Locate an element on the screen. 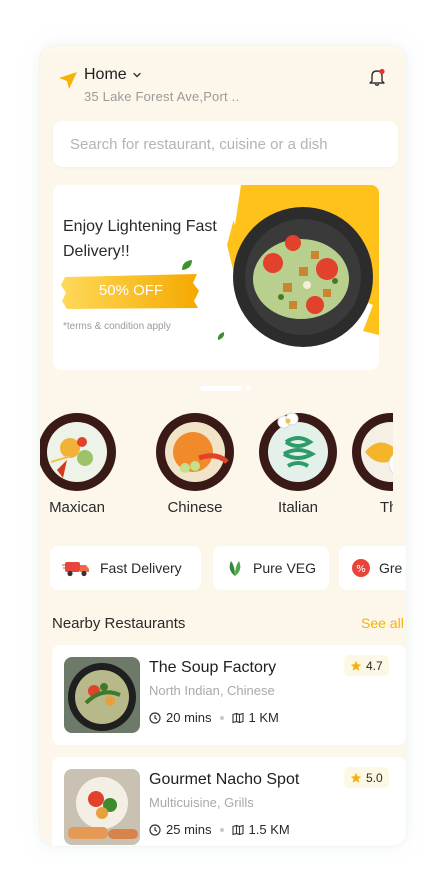  category-label: Chinese is located at coordinates (195, 507).